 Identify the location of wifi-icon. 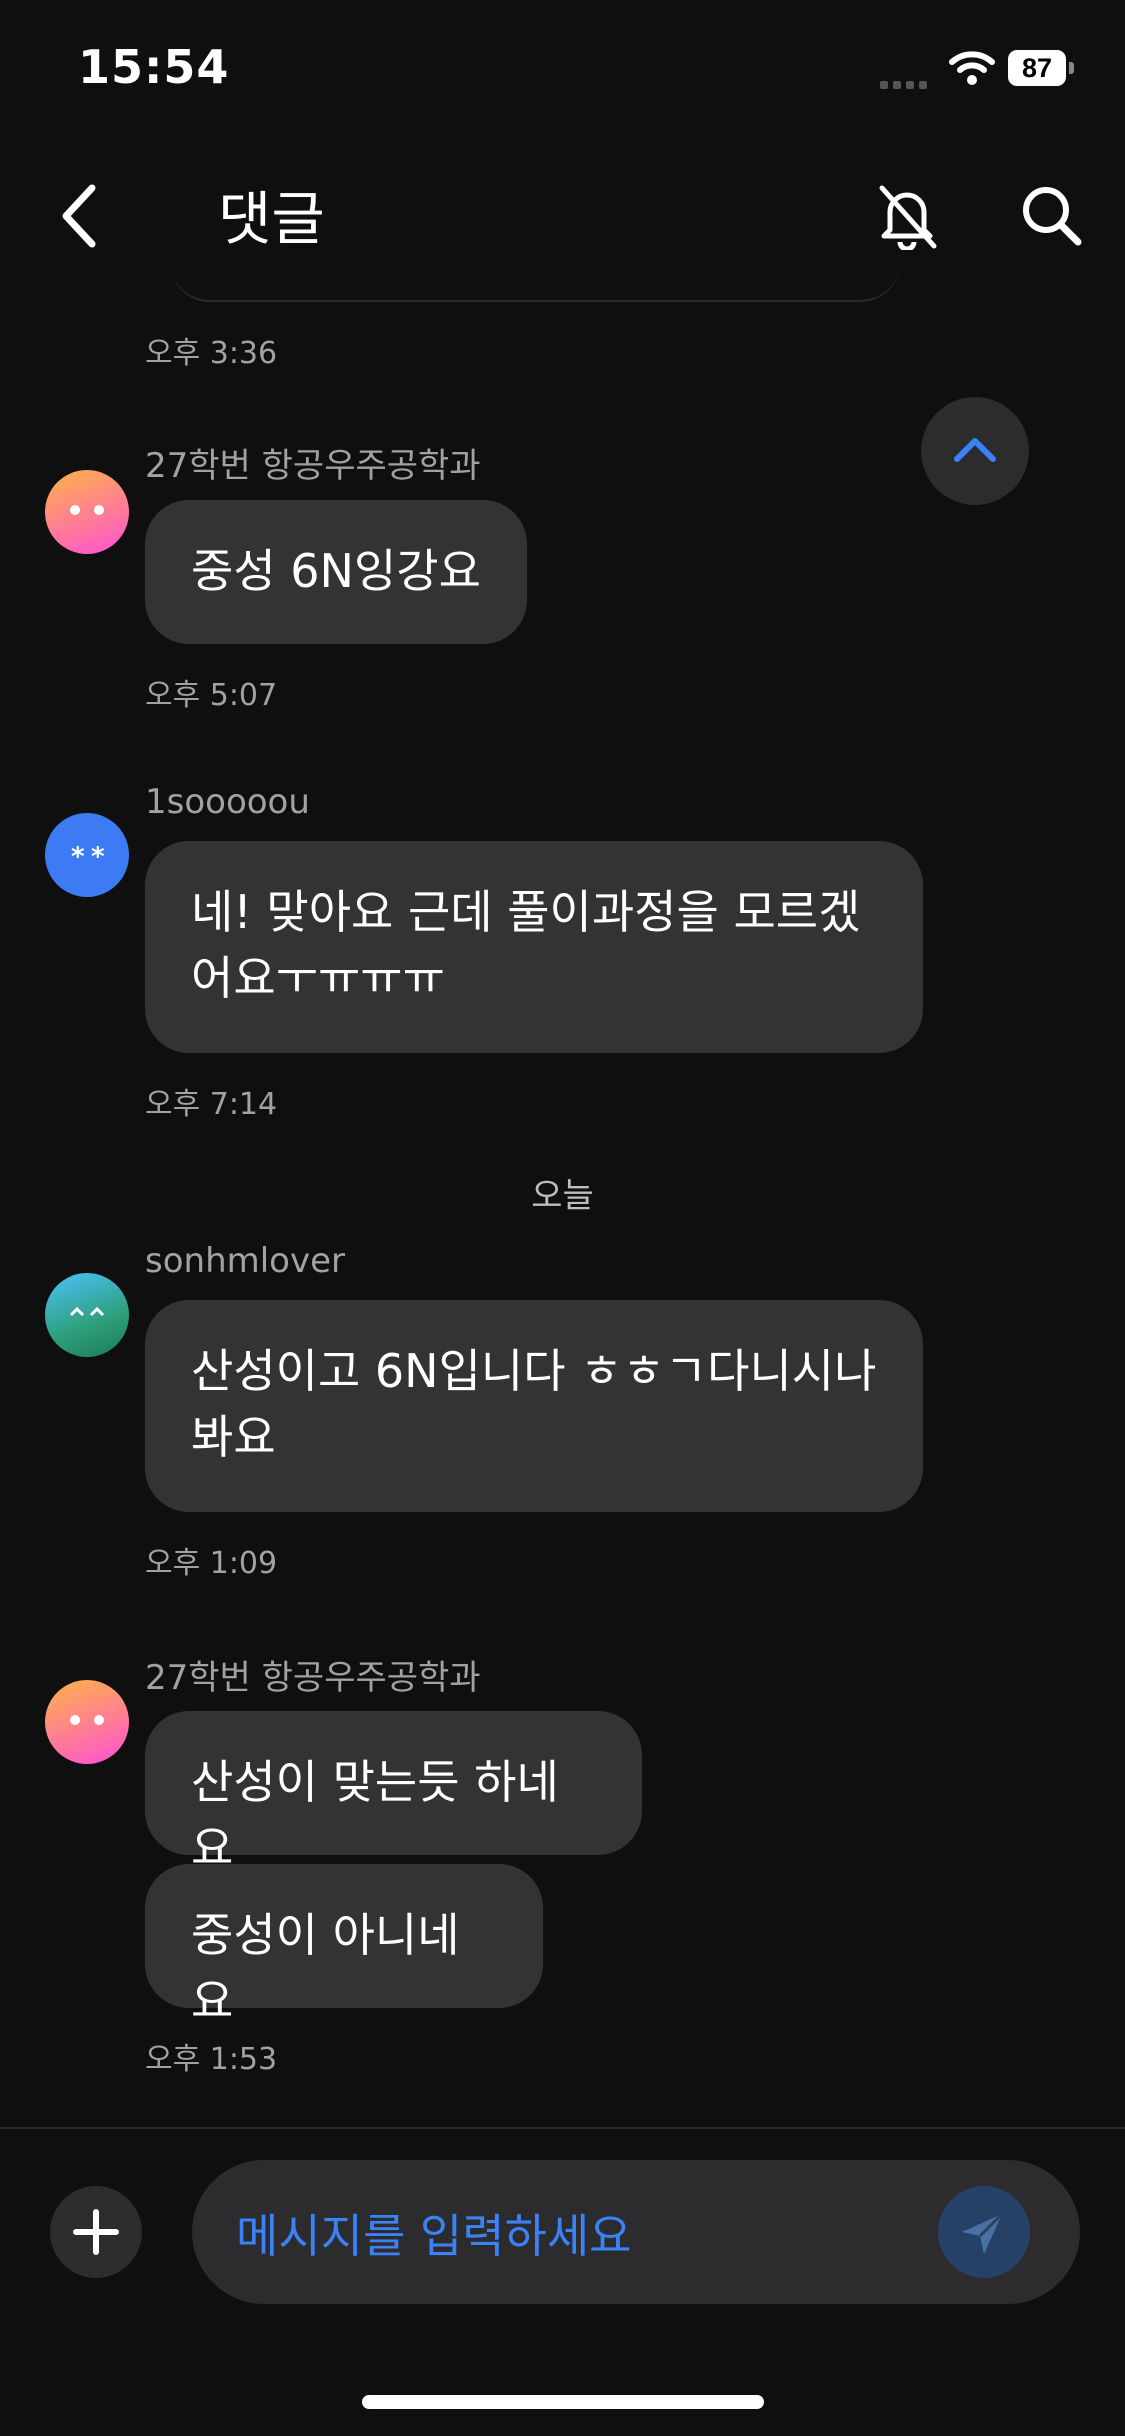
(972, 68).